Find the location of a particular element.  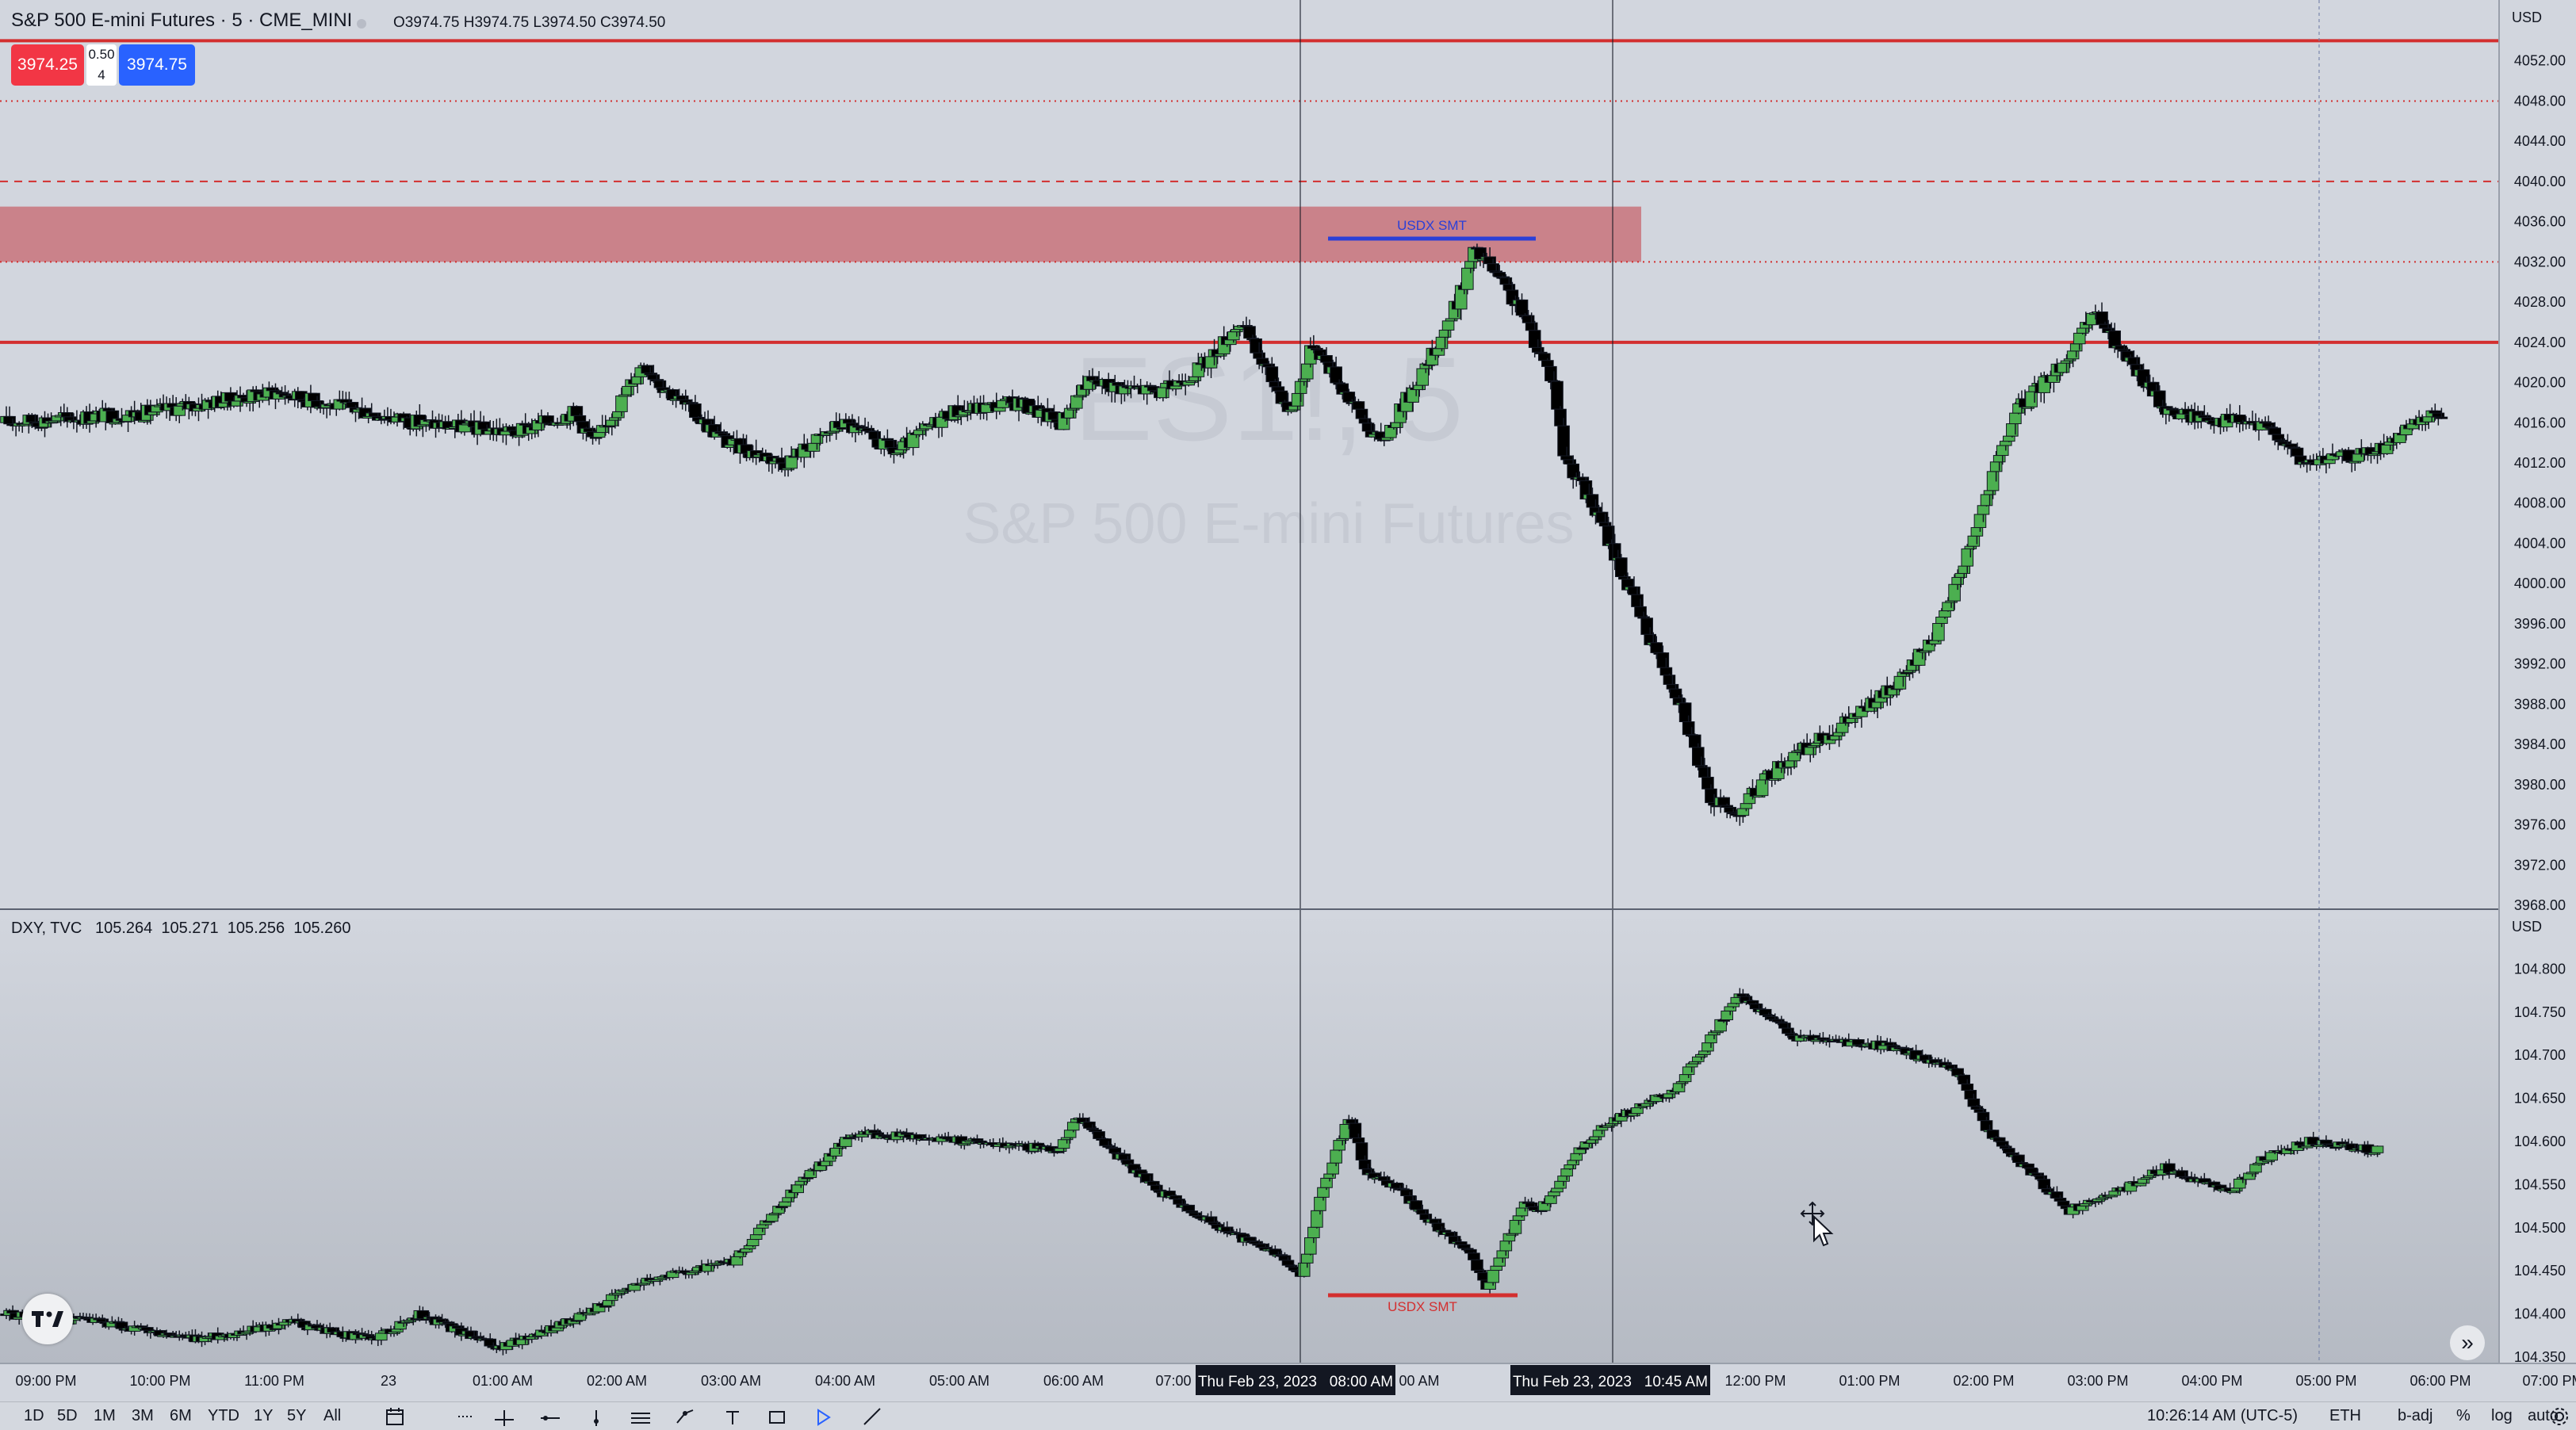

dotted-line-tool-icon is located at coordinates (466, 1416).